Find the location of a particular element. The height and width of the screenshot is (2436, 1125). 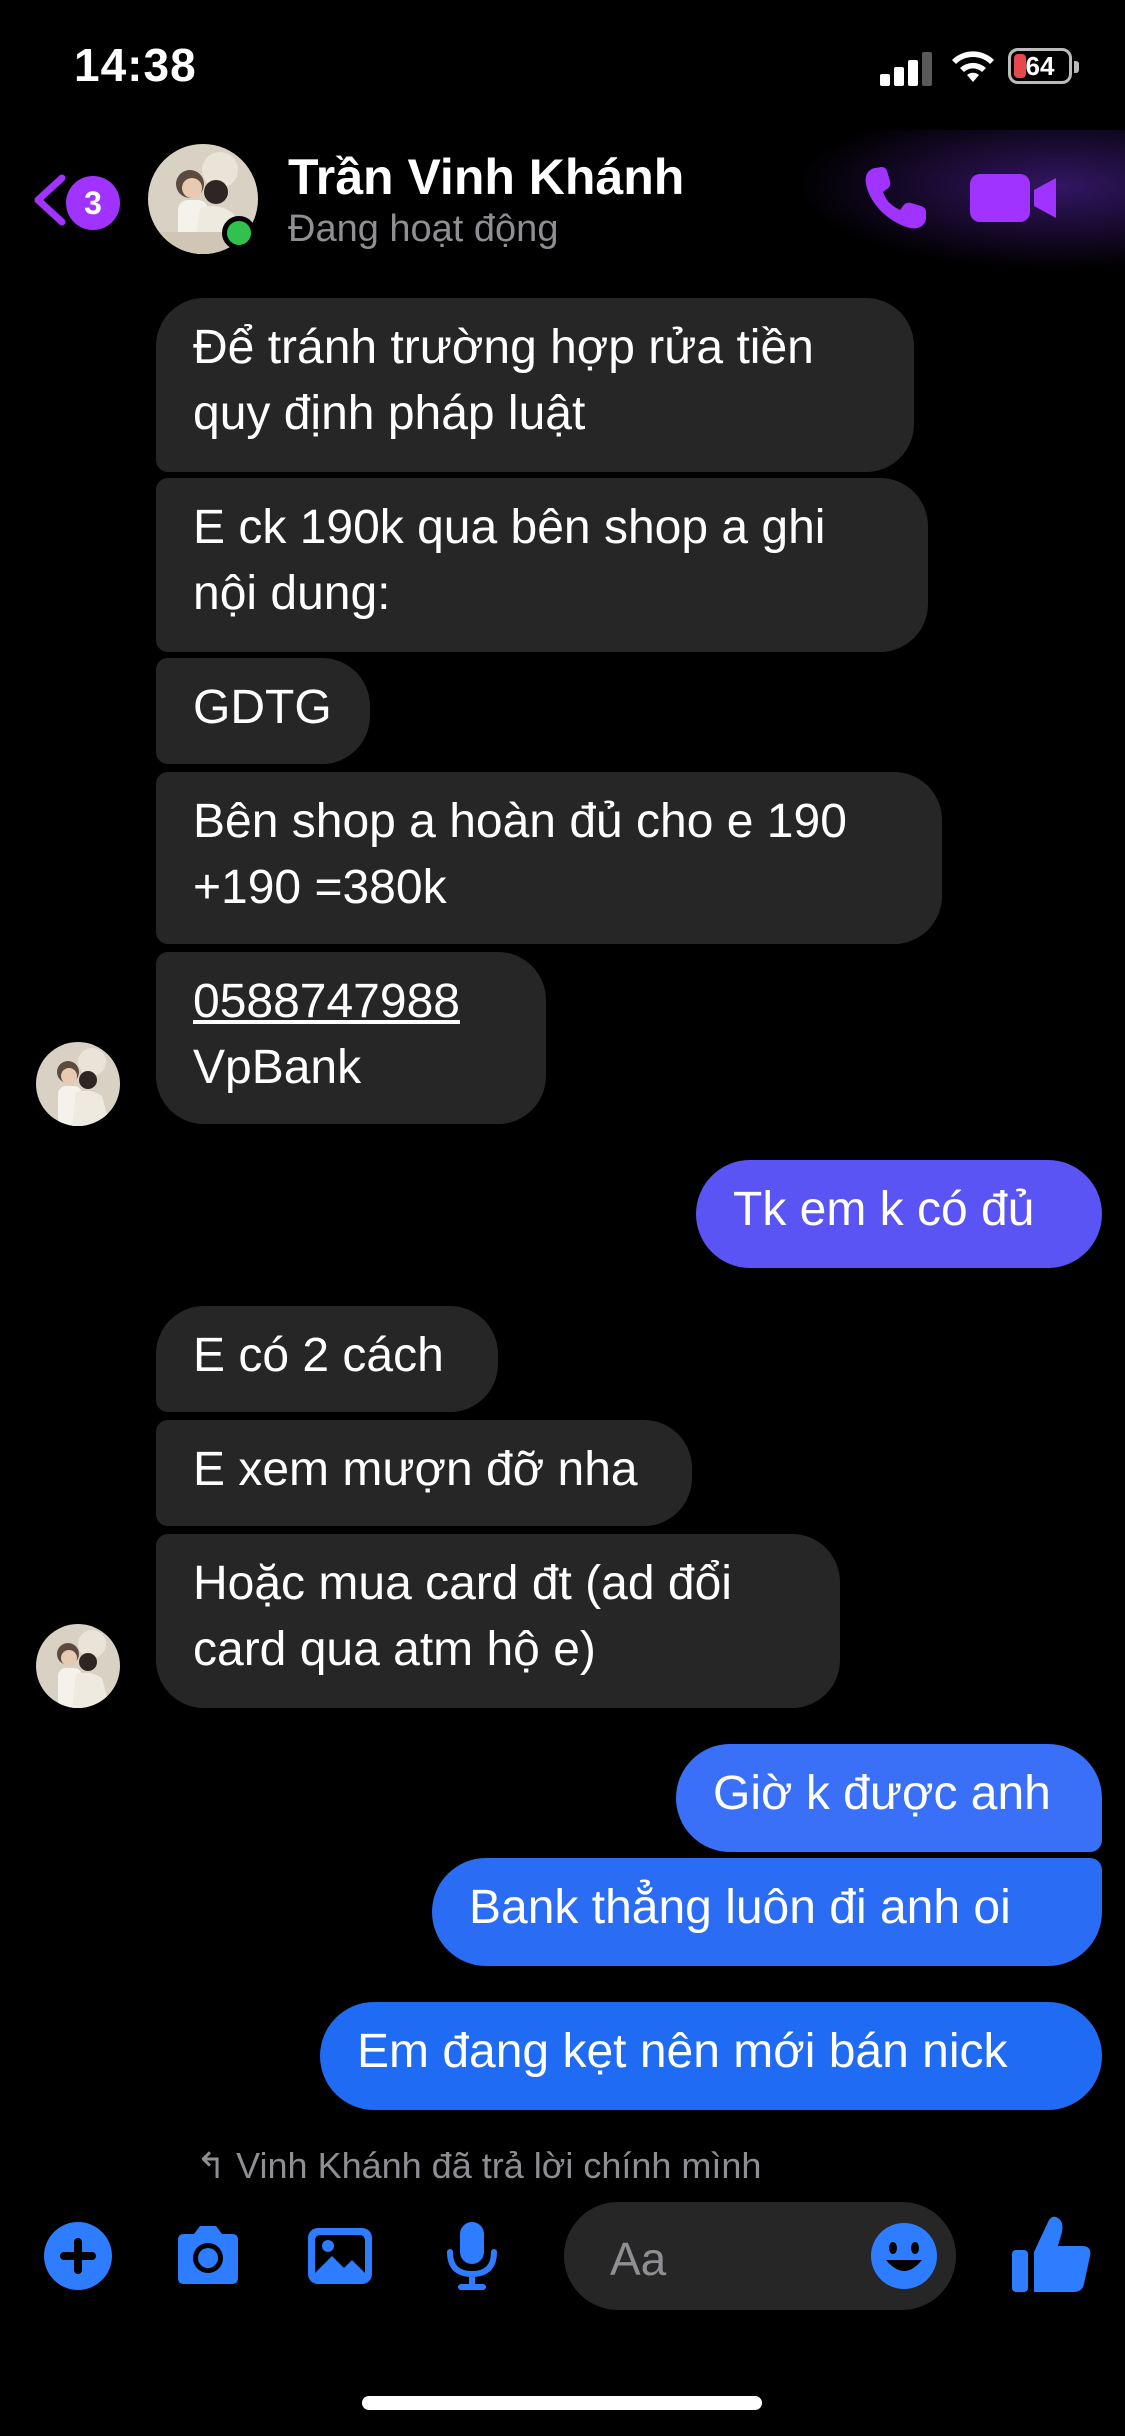

microphone-icon is located at coordinates (472, 2256).